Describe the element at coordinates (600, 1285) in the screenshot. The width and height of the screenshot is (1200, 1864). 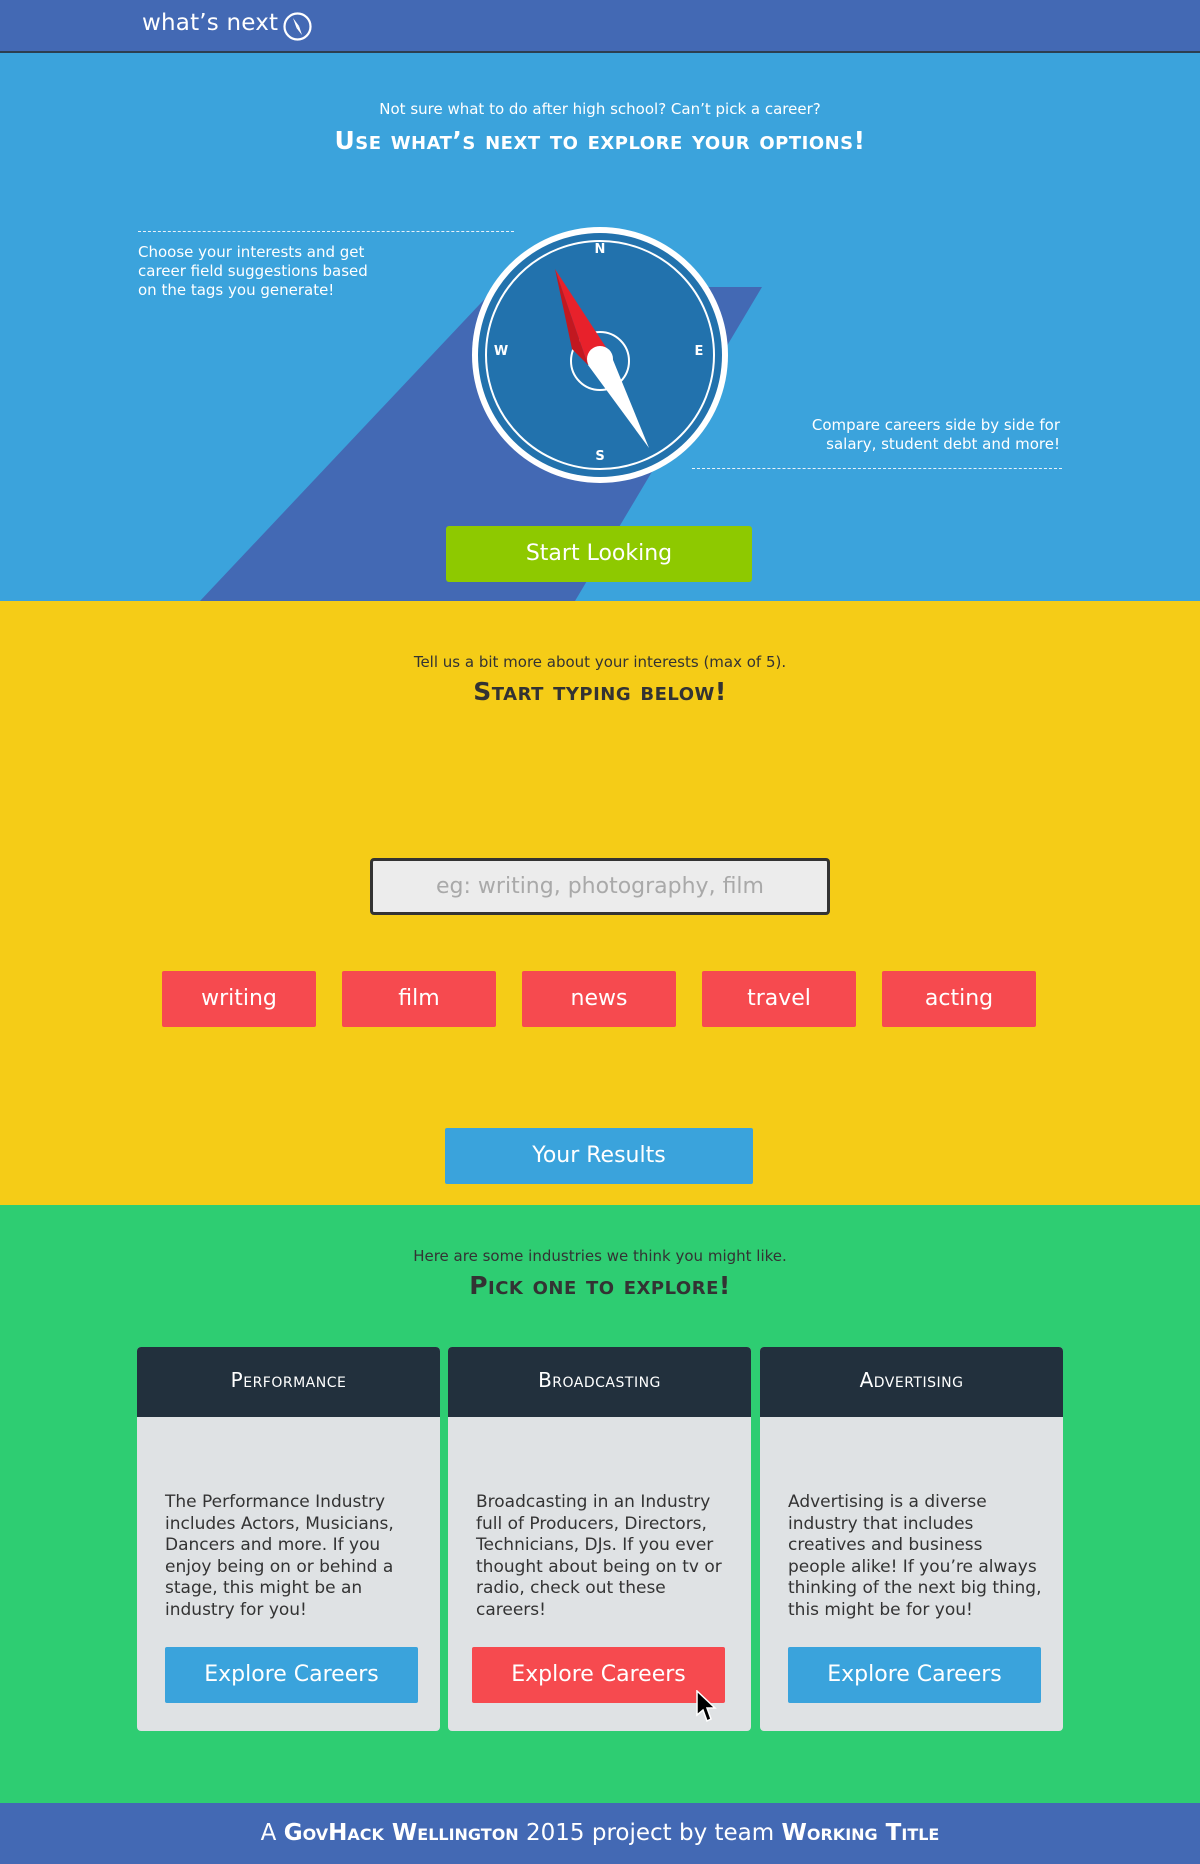
I see `industries-title: Pick one to explore!` at that location.